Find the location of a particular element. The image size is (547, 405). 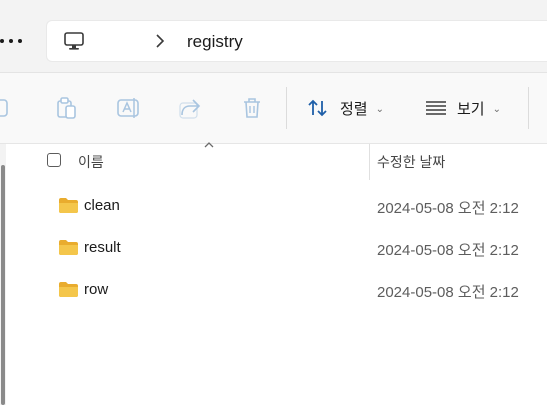

more-options-icon is located at coordinates (12, 41).